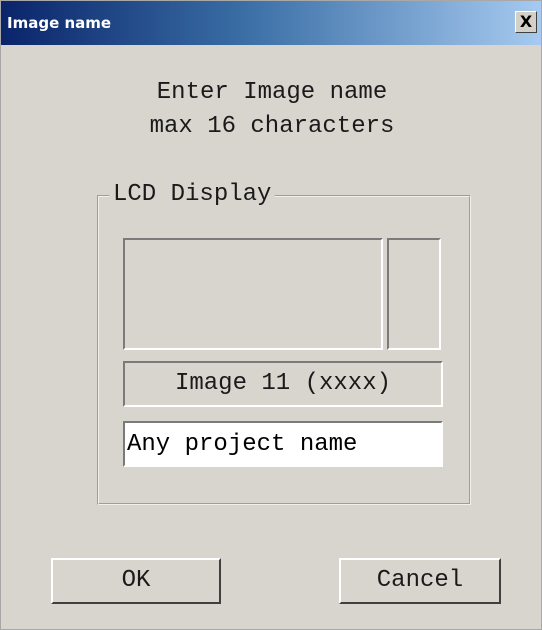 This screenshot has width=542, height=630. I want to click on lcd-display-legend: LCD Display, so click(192, 194).